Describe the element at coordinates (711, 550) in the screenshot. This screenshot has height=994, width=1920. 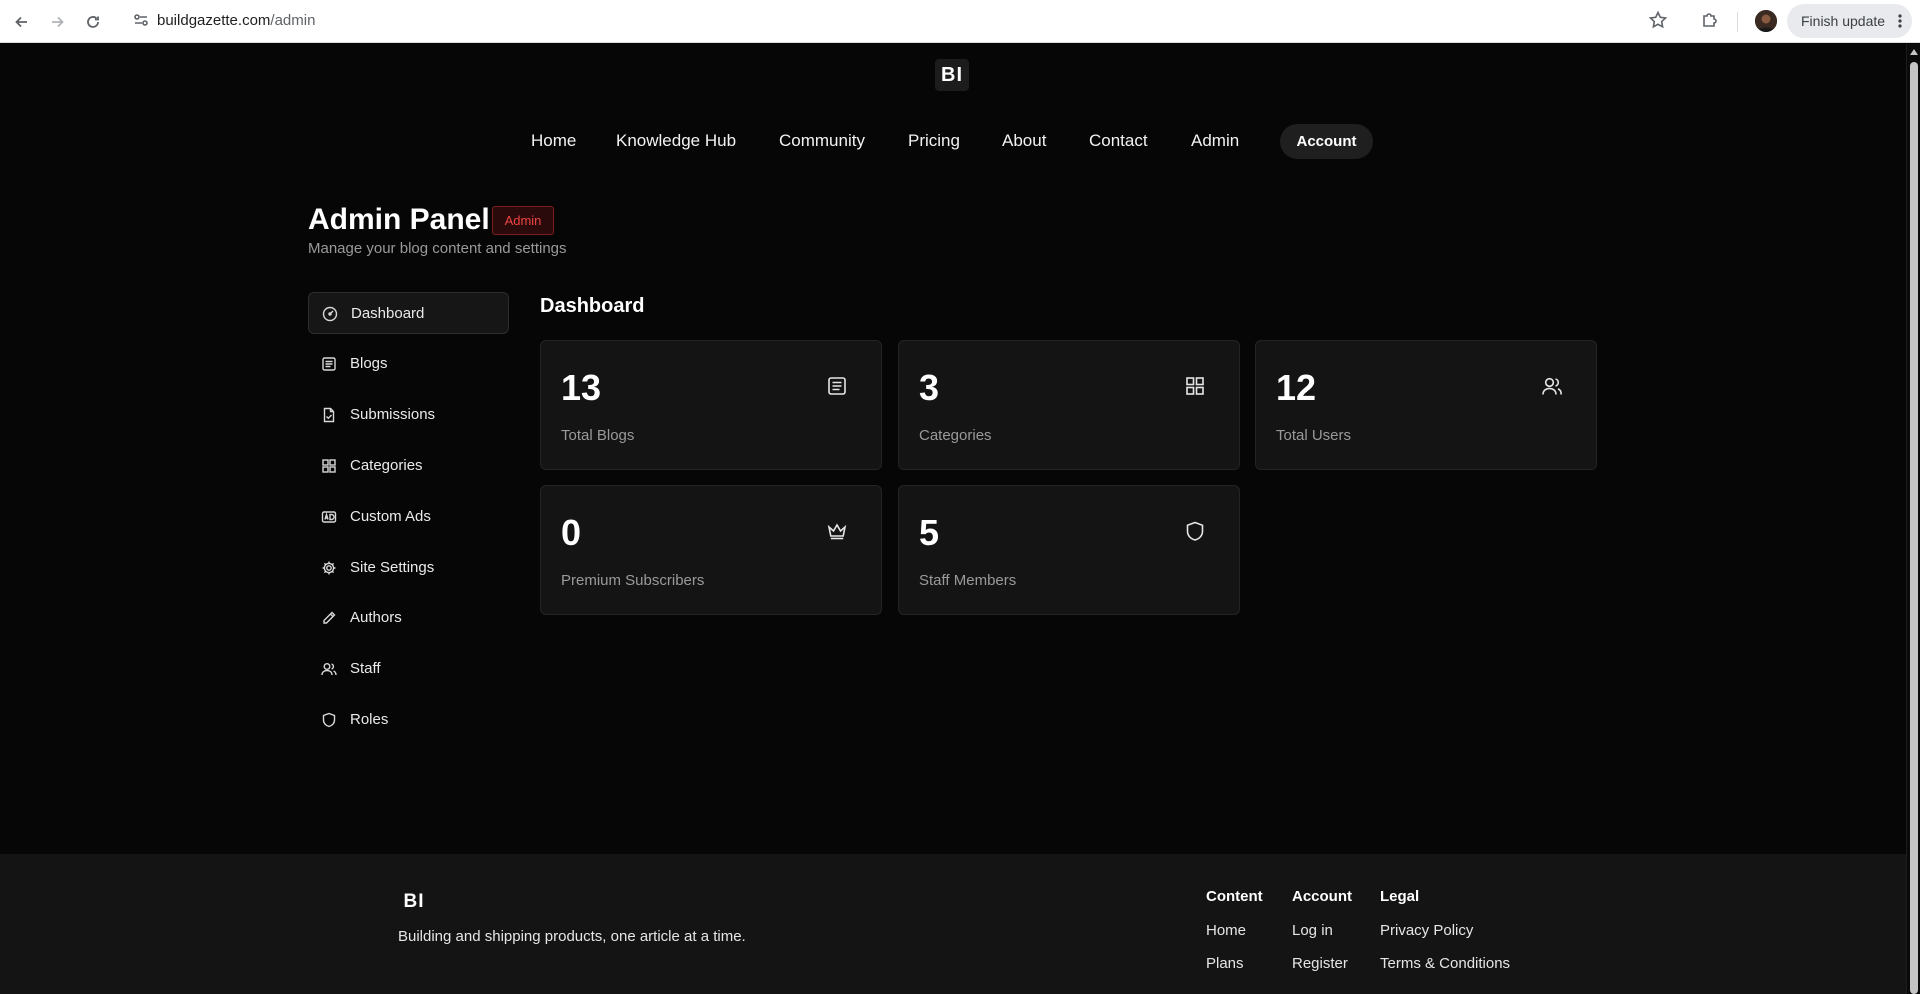
I see `stat-card-premium-subscribers: 0 Premium Subscribers` at that location.